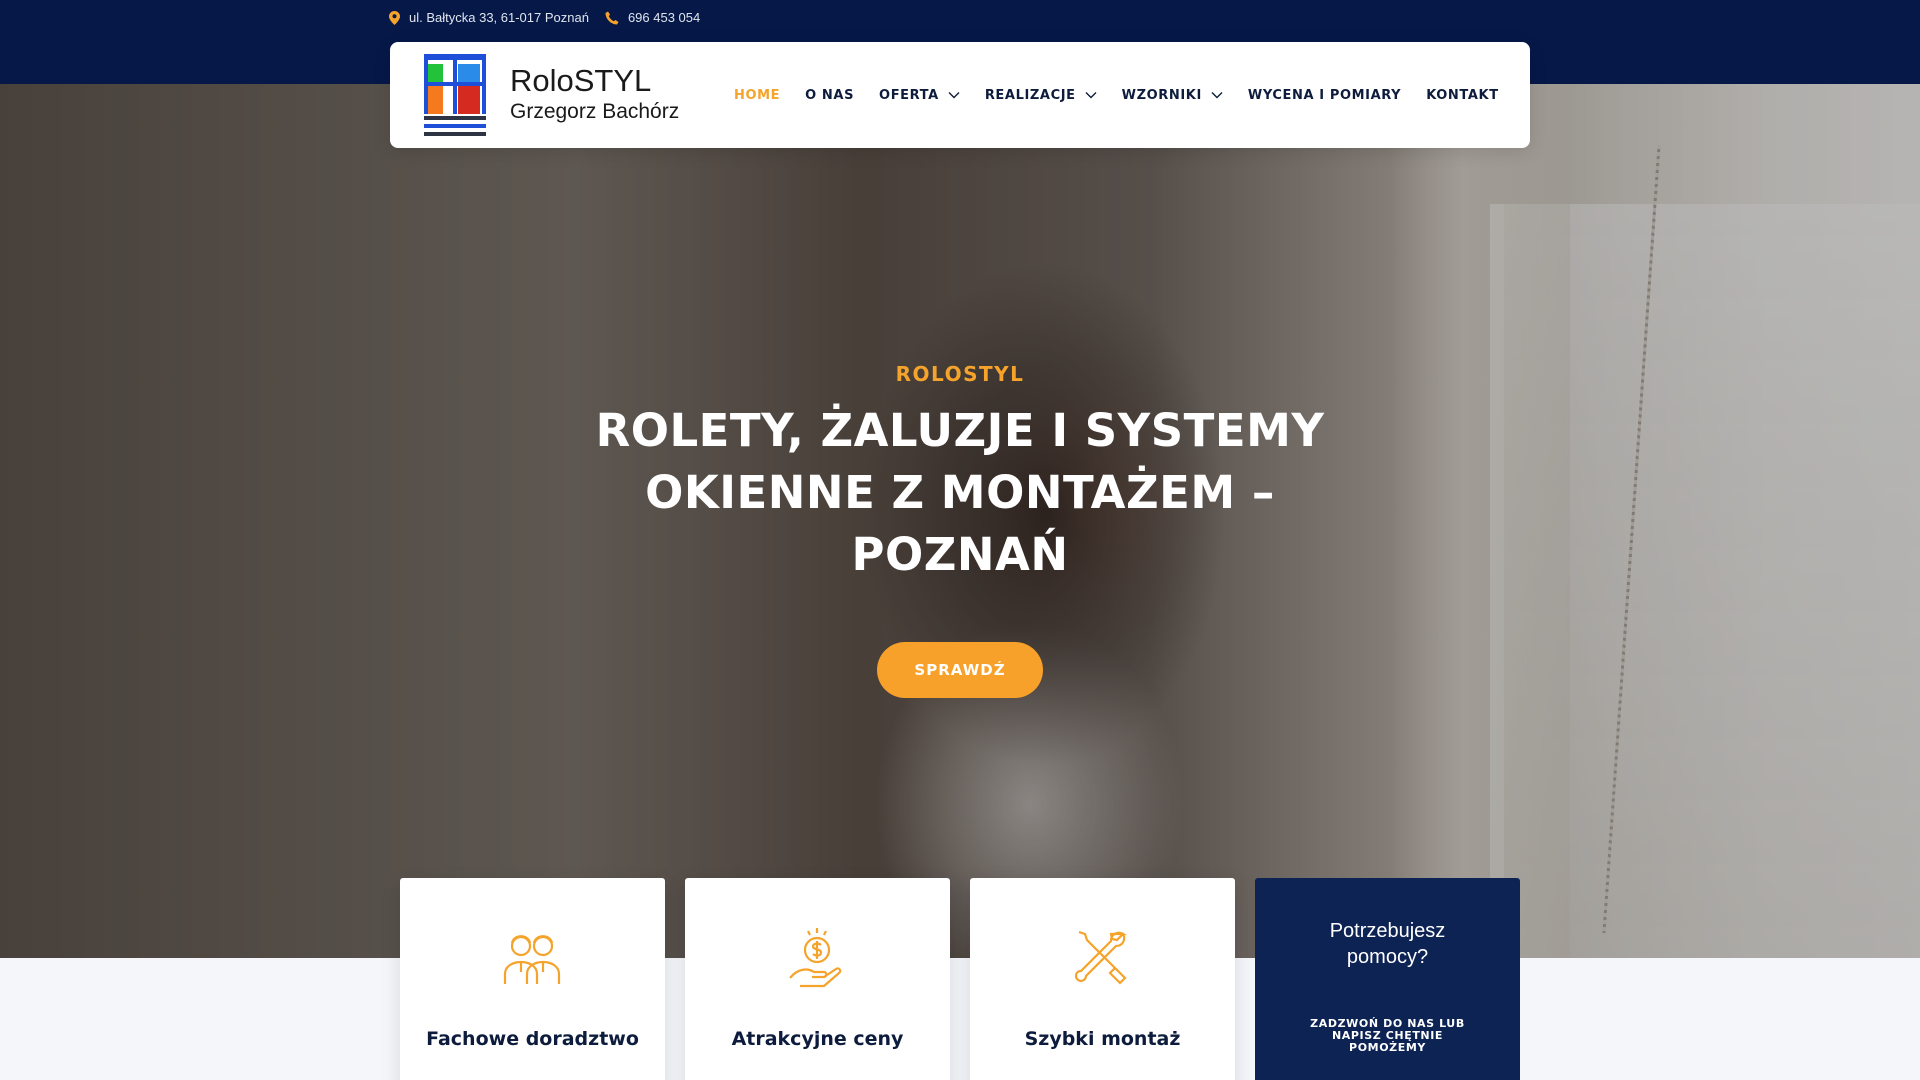  What do you see at coordinates (960, 670) in the screenshot?
I see `check-button: SPRAWDŹ` at bounding box center [960, 670].